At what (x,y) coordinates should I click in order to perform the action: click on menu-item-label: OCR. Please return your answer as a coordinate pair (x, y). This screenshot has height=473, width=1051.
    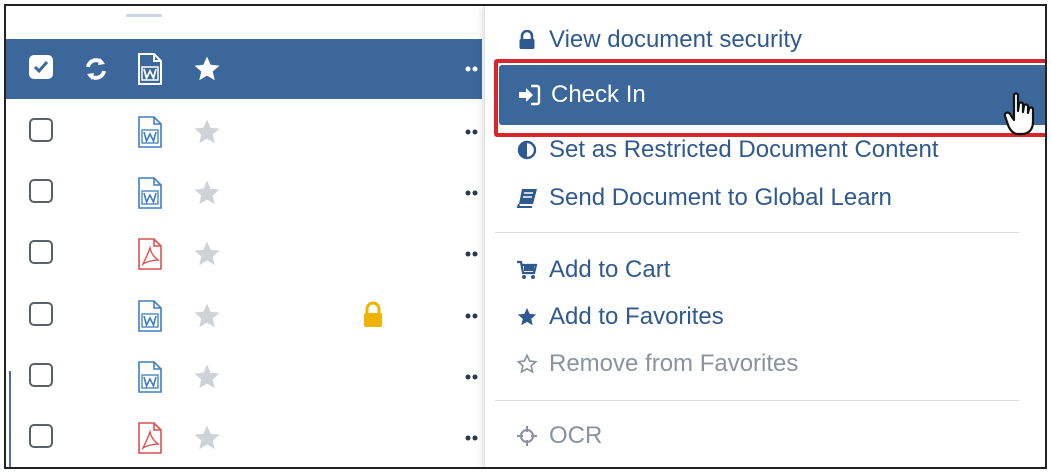
    Looking at the image, I should click on (576, 435).